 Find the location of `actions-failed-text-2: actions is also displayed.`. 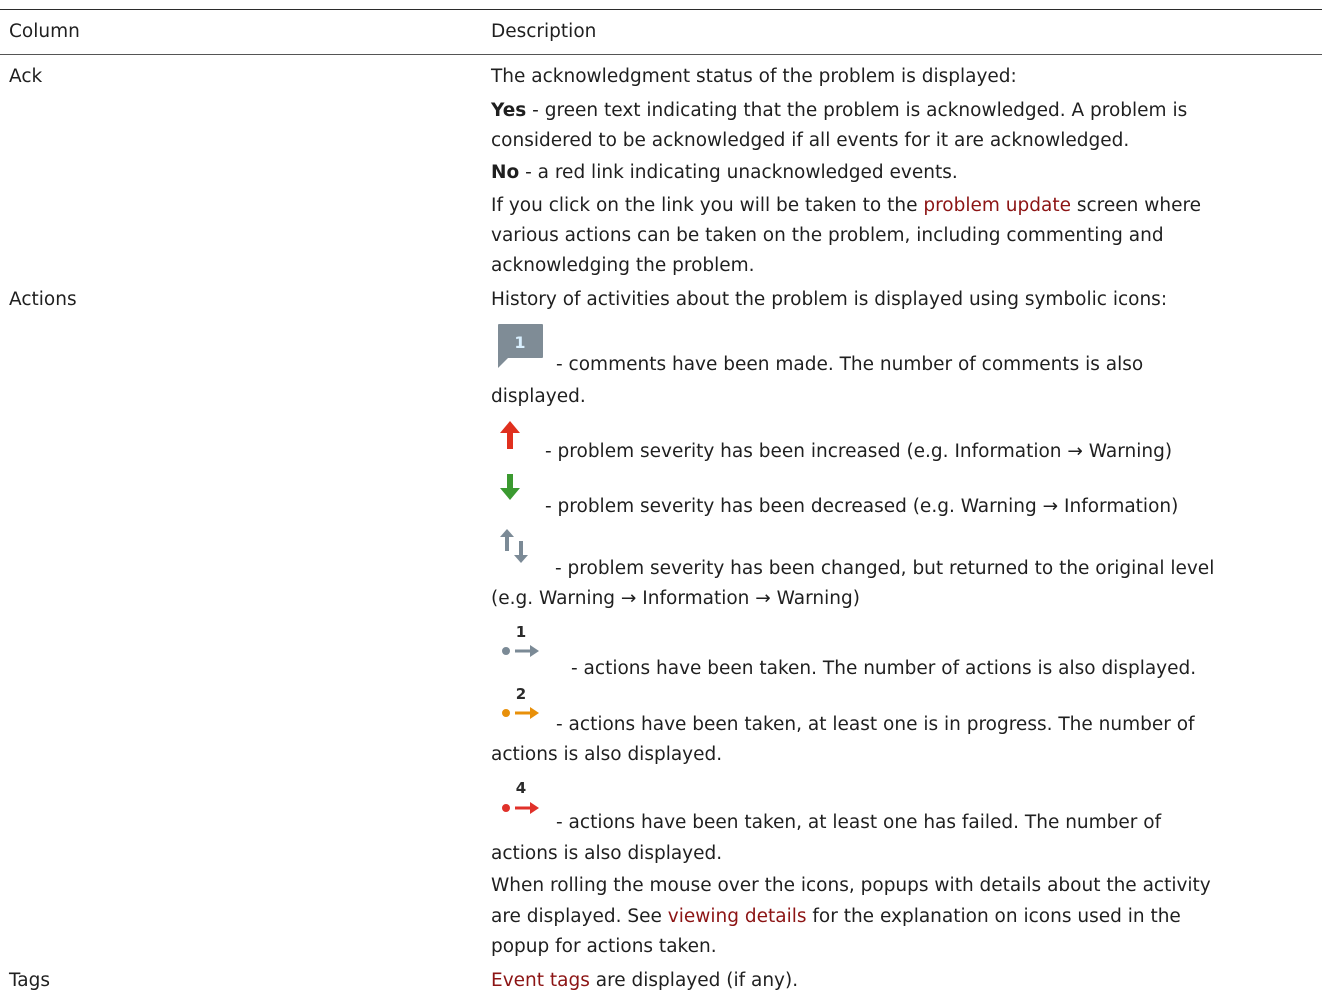

actions-failed-text-2: actions is also displayed. is located at coordinates (607, 853).